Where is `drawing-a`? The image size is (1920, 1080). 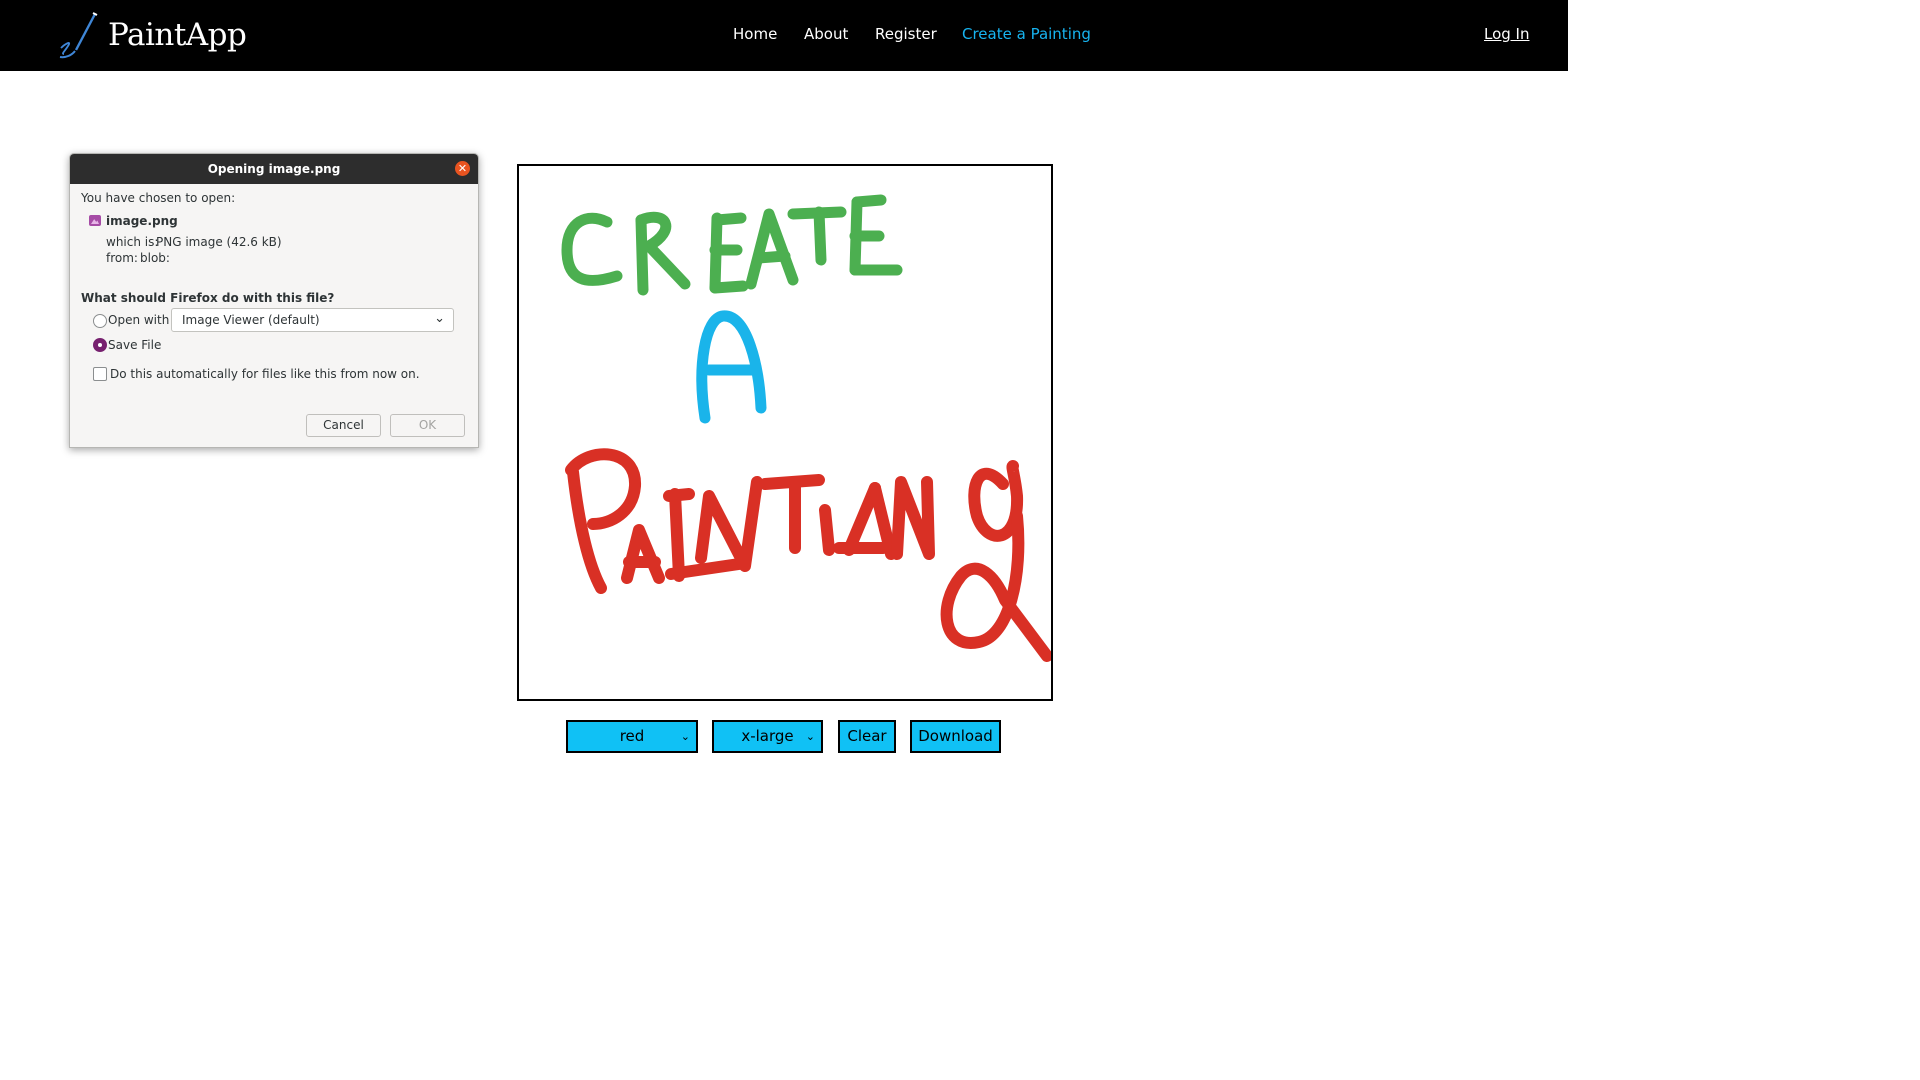
drawing-a is located at coordinates (731, 367).